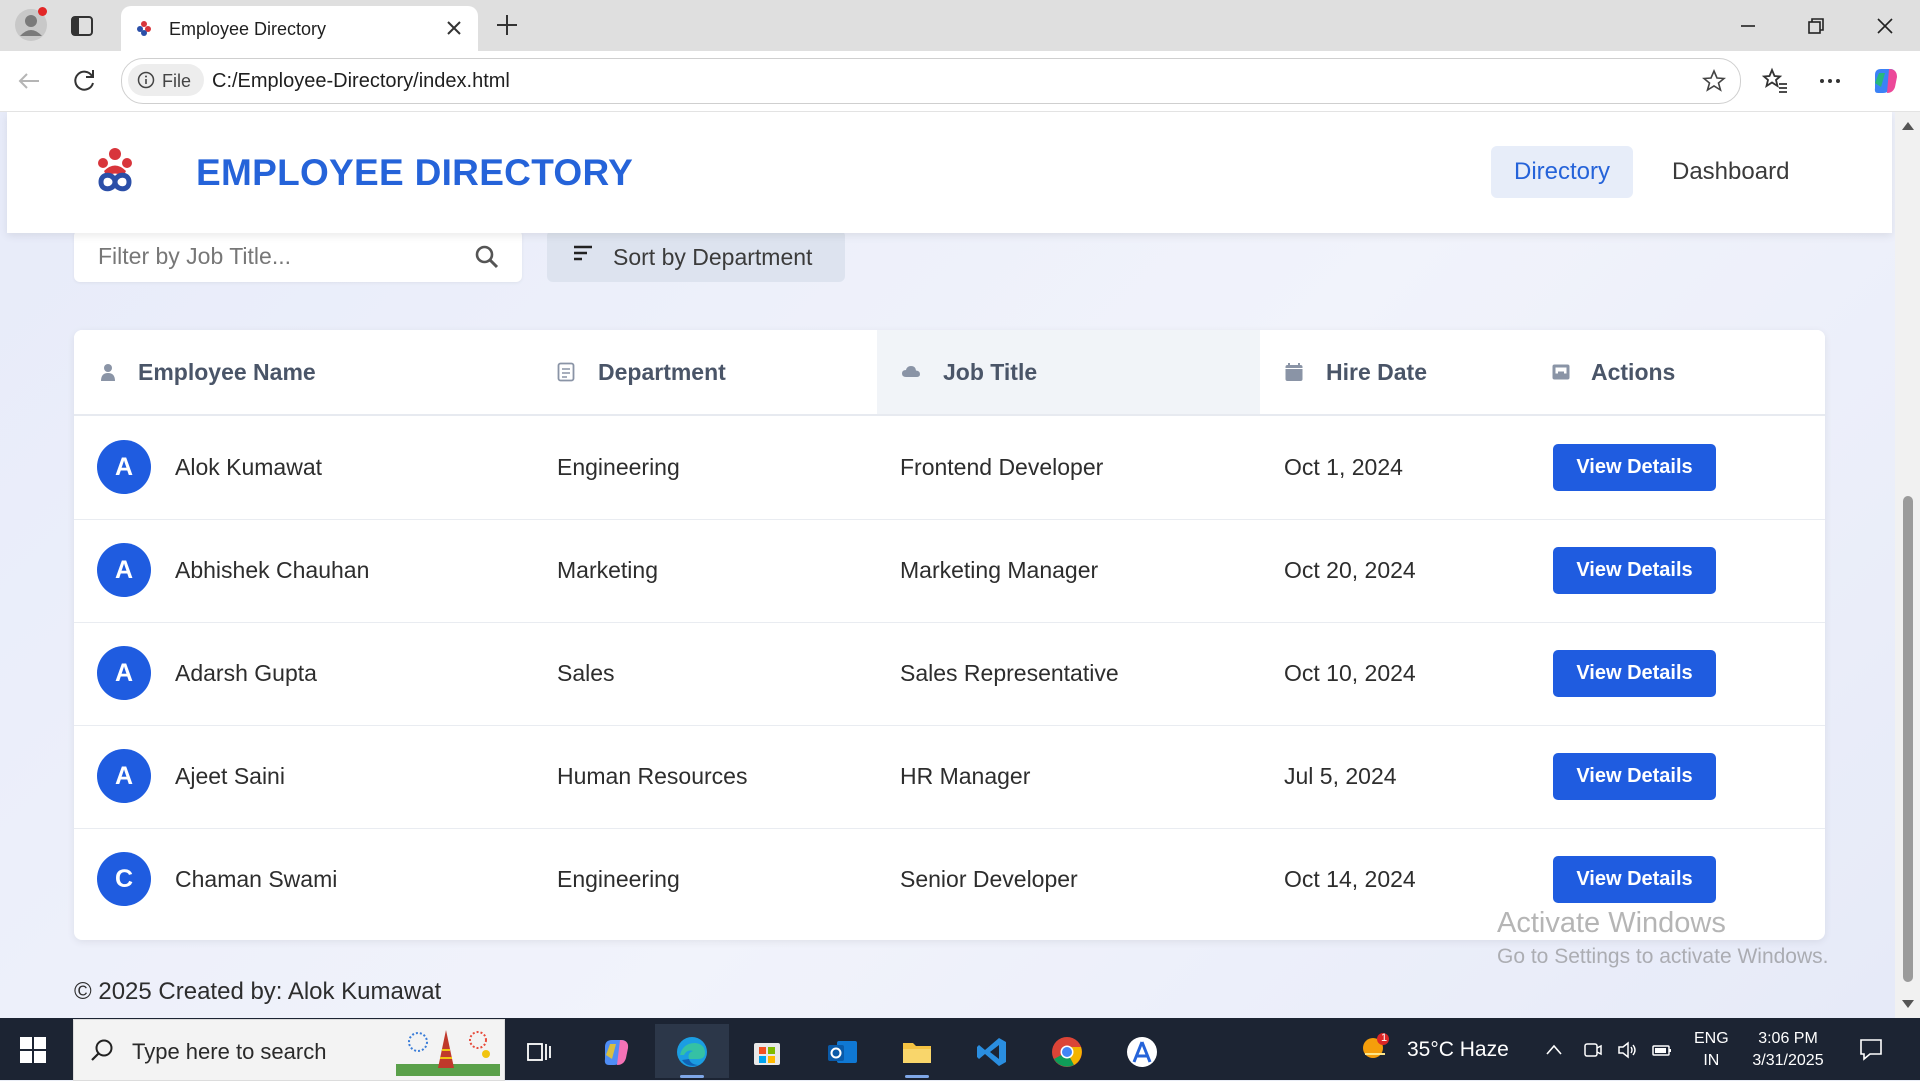 This screenshot has height=1081, width=1920. Describe the element at coordinates (1885, 26) in the screenshot. I see `close-window-icon` at that location.